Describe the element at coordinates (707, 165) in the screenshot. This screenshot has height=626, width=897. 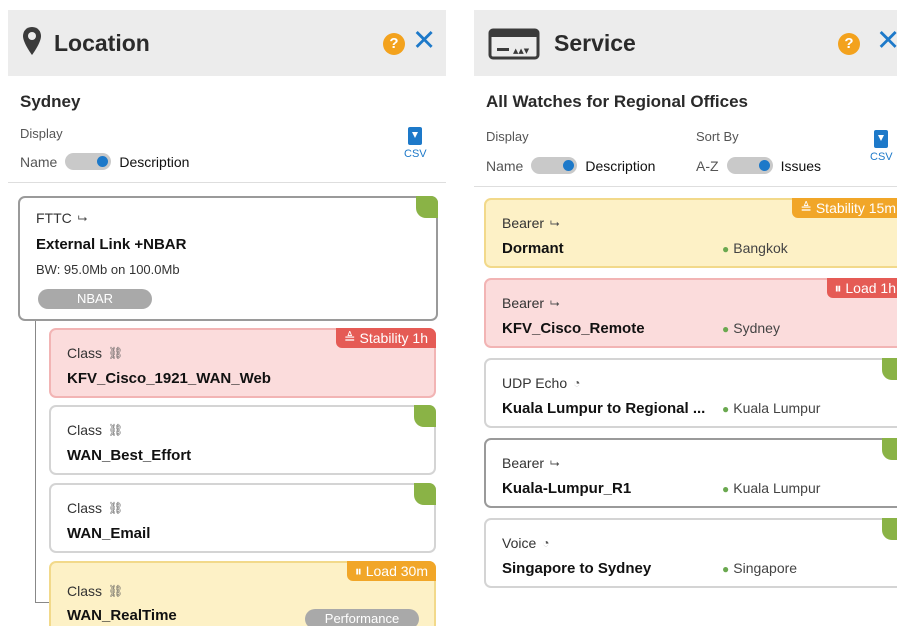
I see `toggle-az-label: A-Z` at that location.